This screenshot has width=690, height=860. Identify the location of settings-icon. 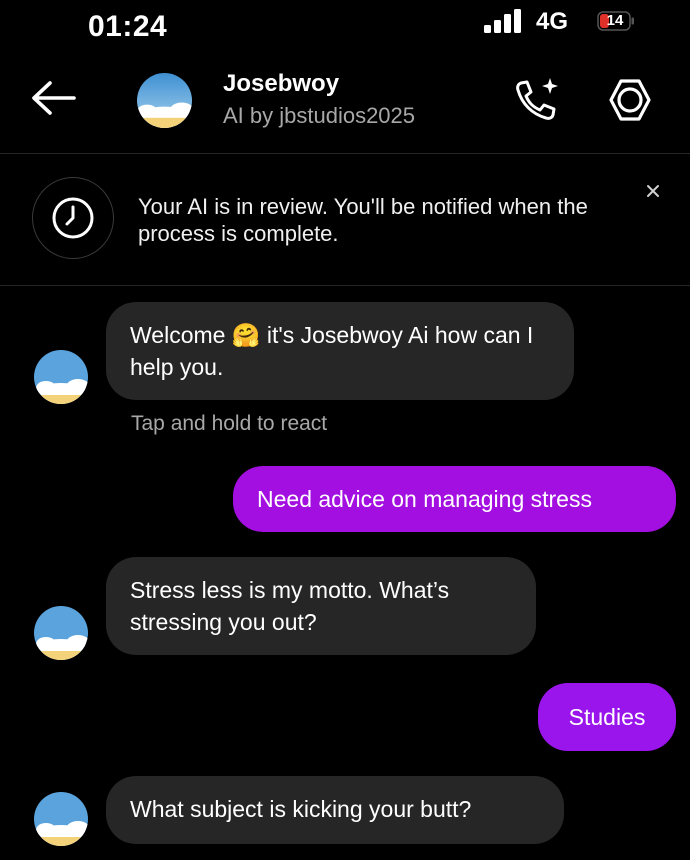
(630, 100).